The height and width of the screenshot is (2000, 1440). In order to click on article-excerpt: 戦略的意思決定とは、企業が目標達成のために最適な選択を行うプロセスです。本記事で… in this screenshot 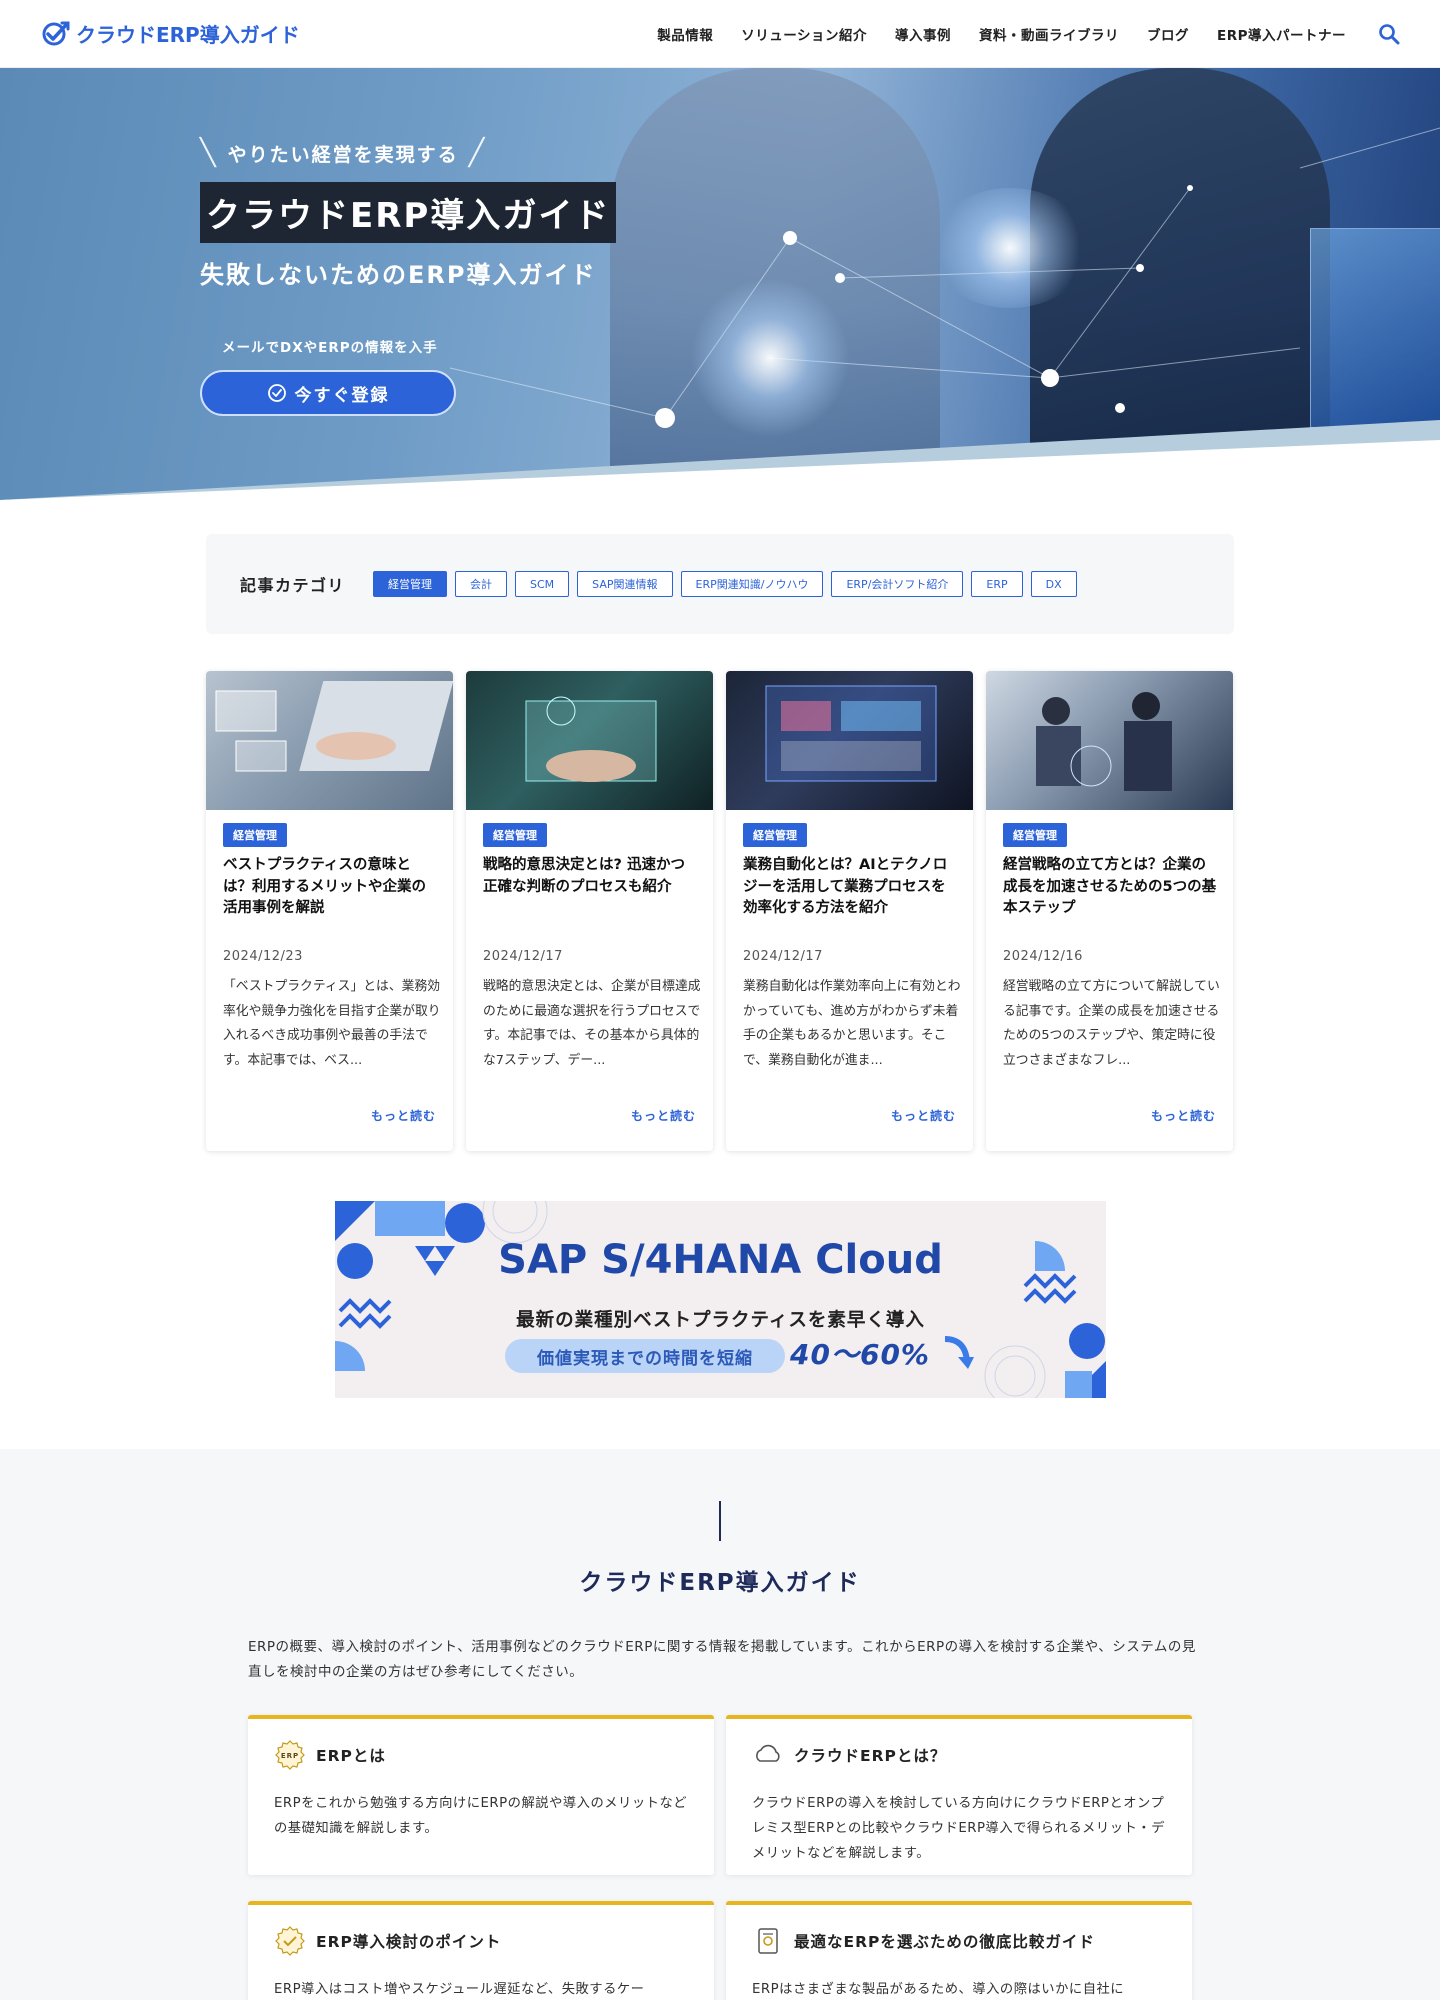, I will do `click(592, 1023)`.